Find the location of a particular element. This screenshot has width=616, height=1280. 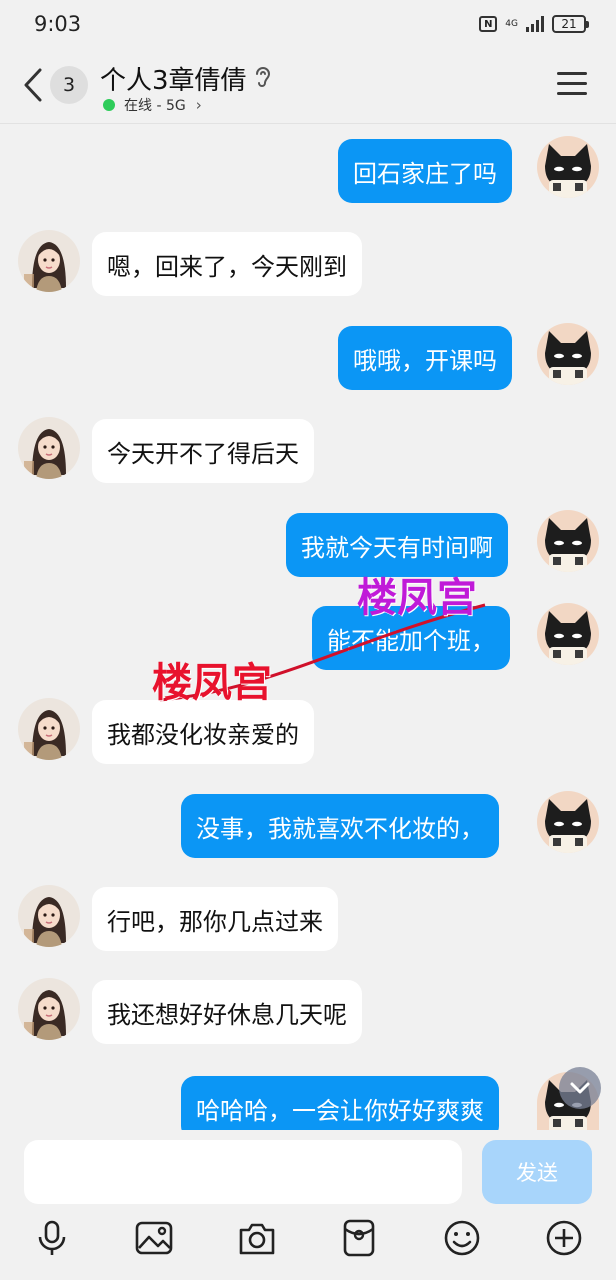

emoji-icon is located at coordinates (462, 1238).